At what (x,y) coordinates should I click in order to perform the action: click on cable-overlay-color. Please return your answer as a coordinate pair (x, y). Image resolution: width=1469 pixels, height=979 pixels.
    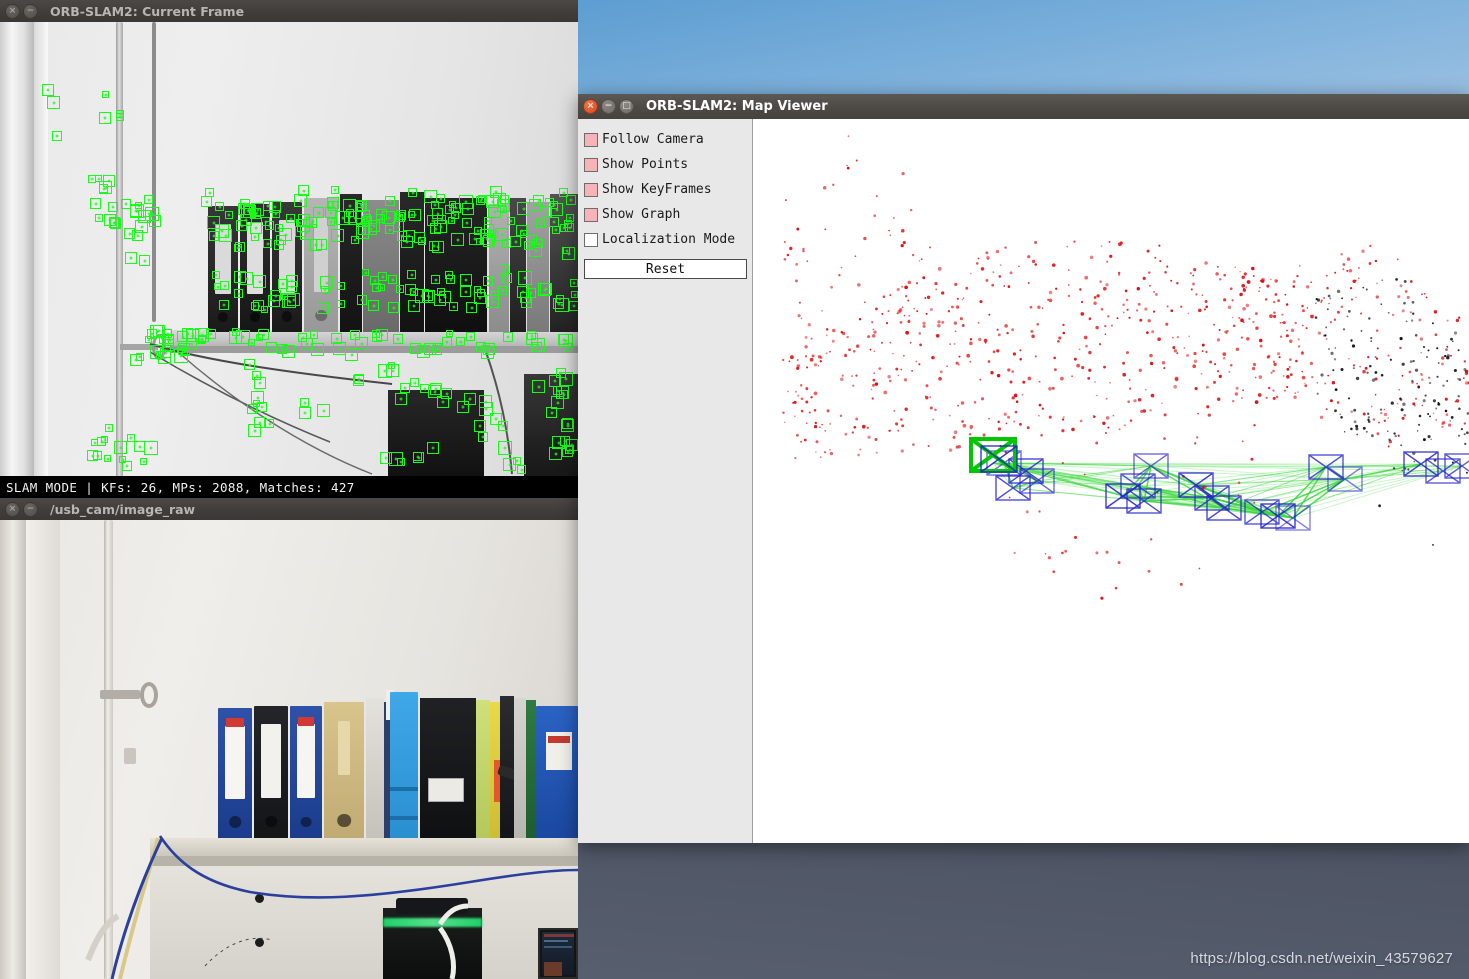
    Looking at the image, I should click on (331, 907).